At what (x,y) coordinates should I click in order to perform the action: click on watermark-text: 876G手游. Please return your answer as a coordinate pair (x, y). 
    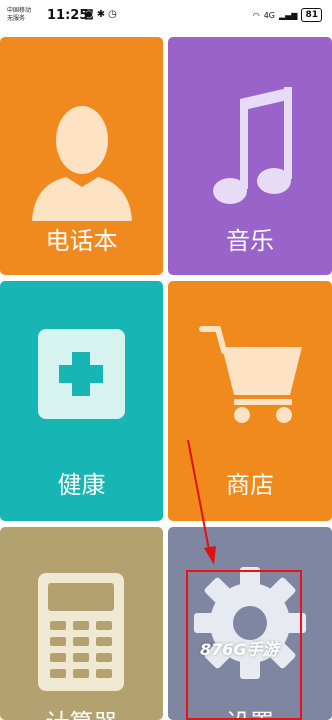
    Looking at the image, I should click on (239, 649).